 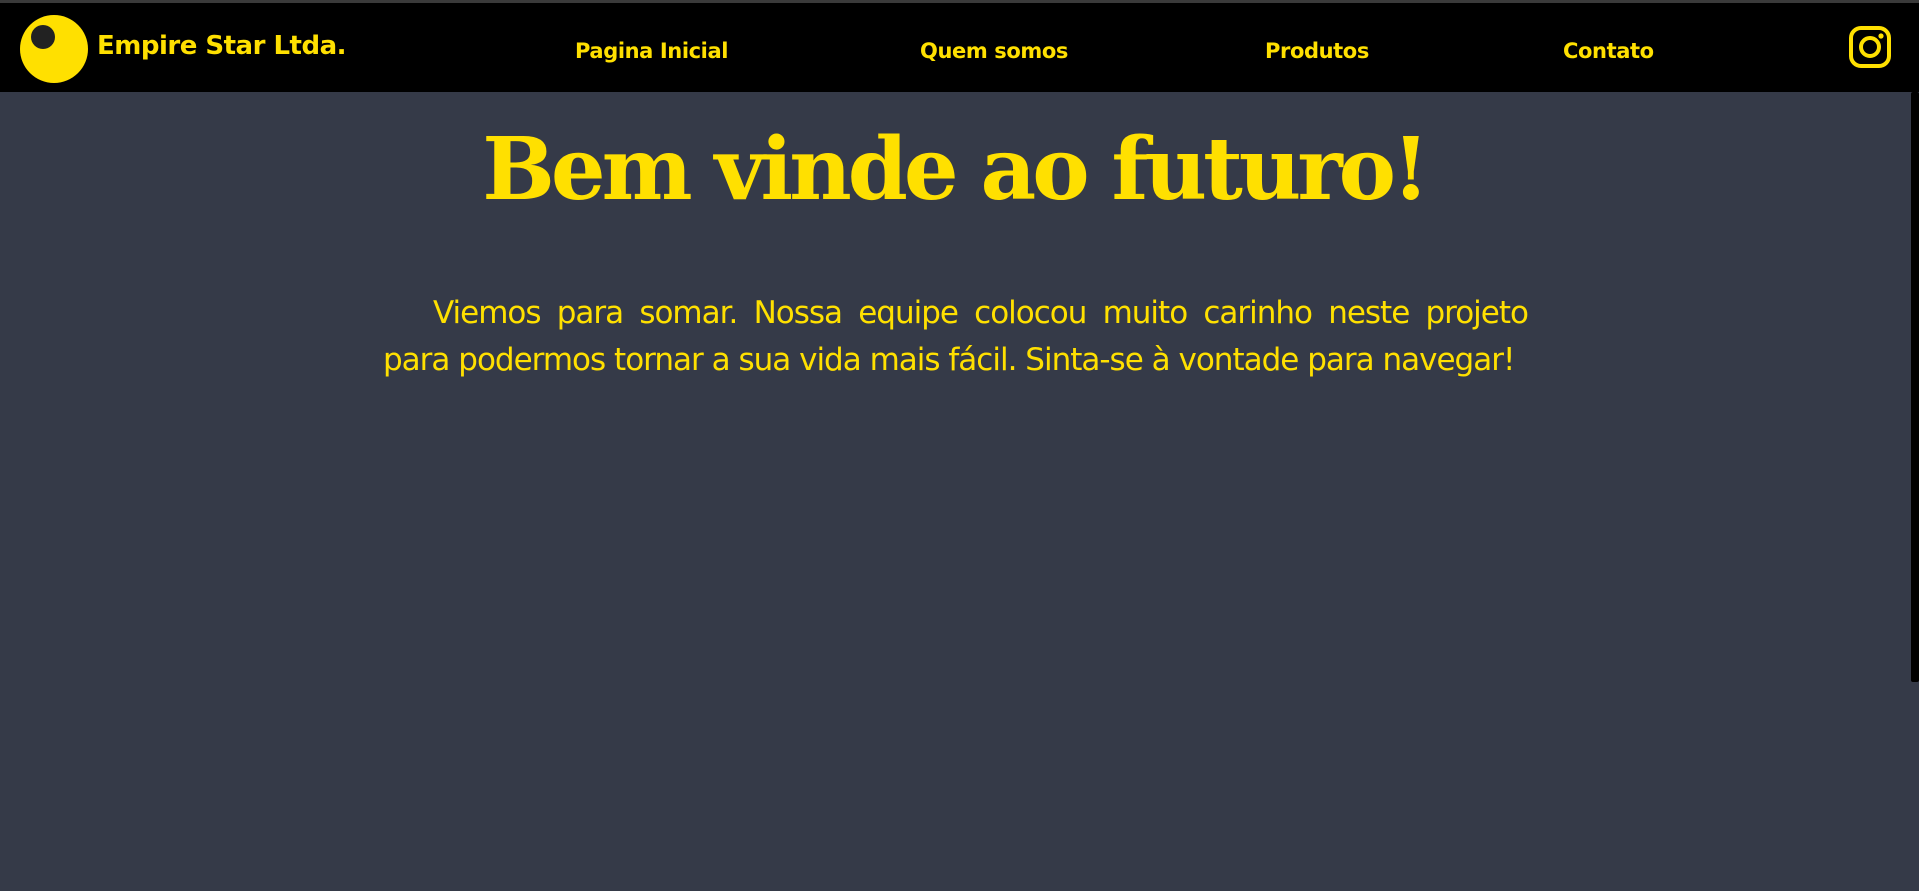 What do you see at coordinates (1915, 387) in the screenshot?
I see `scrollbar-thumb` at bounding box center [1915, 387].